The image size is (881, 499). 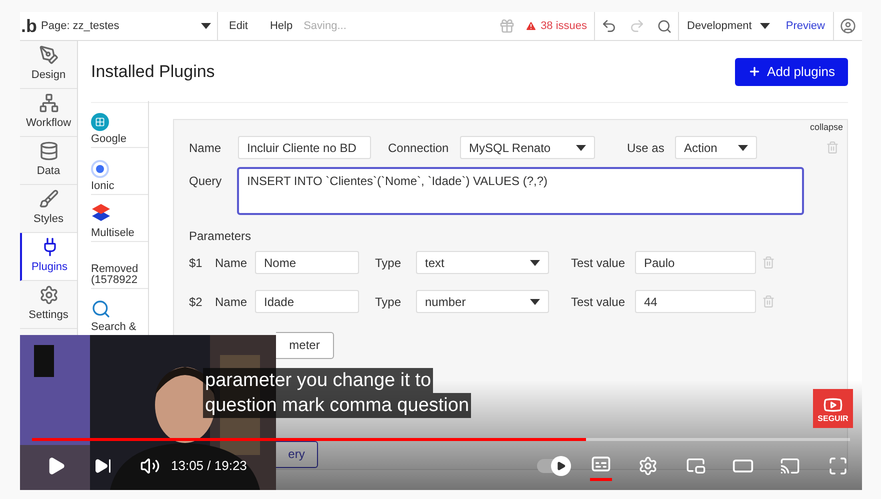 What do you see at coordinates (664, 26) in the screenshot?
I see `search-icon` at bounding box center [664, 26].